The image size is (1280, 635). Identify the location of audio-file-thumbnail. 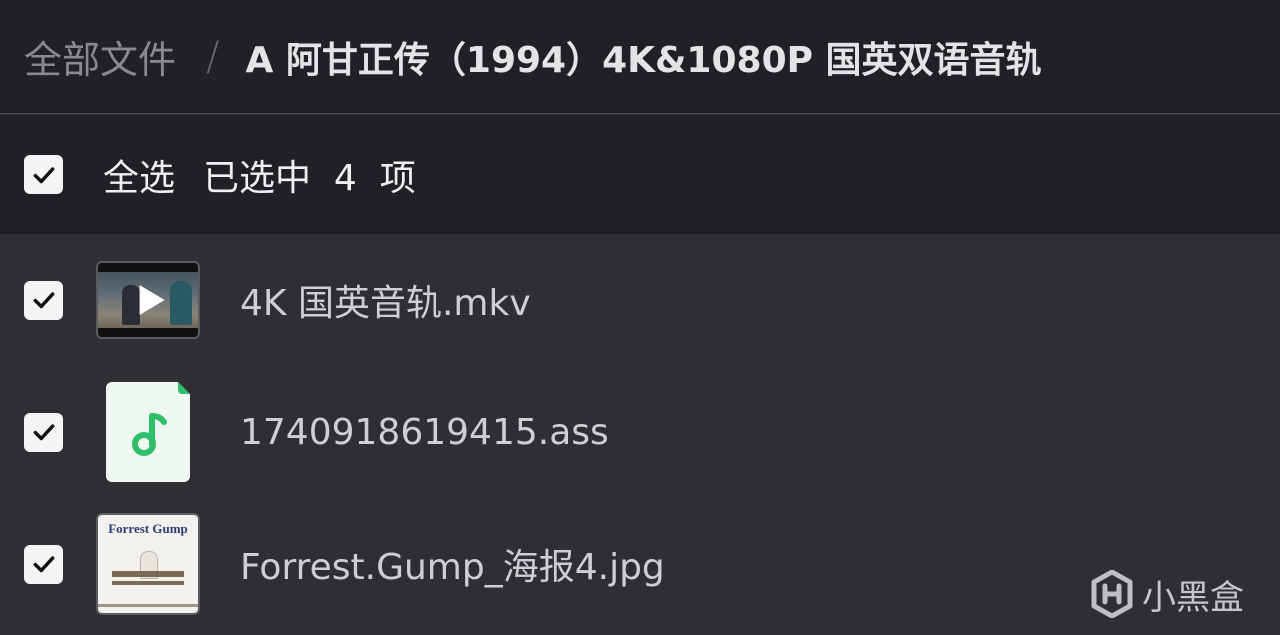
(148, 432).